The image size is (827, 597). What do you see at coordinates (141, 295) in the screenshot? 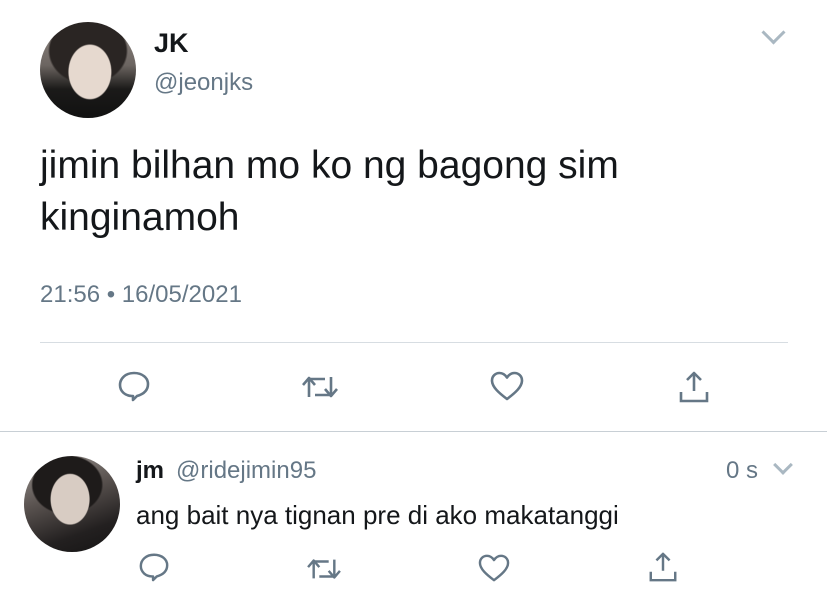
I see `tweet-timestamp: 21:56 • 16/05/2021` at bounding box center [141, 295].